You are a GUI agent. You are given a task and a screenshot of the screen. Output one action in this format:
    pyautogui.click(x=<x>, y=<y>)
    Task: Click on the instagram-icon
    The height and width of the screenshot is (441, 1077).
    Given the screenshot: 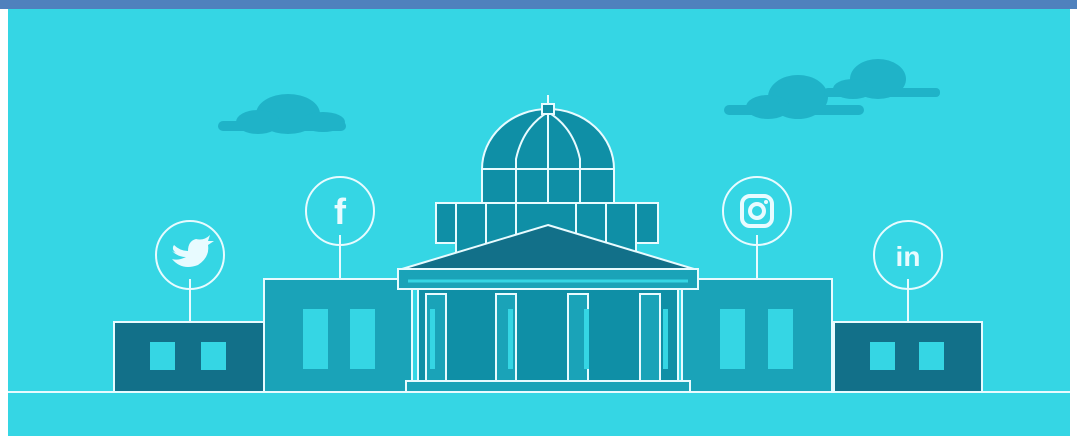 What is the action you would take?
    pyautogui.click(x=757, y=227)
    